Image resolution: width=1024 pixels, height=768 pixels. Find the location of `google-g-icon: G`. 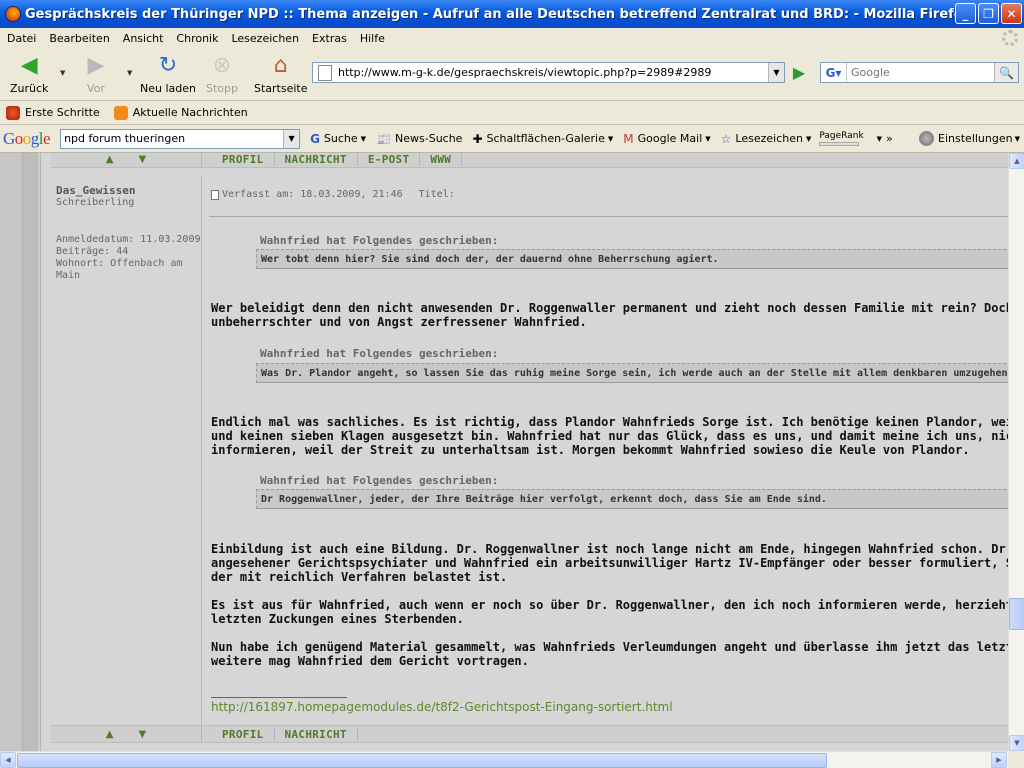

google-g-icon: G is located at coordinates (315, 138).